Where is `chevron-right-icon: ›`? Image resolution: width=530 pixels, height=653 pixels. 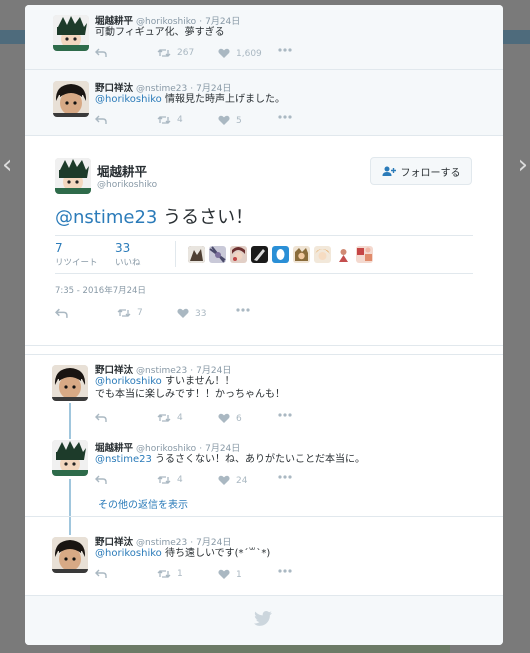
chevron-right-icon: › is located at coordinates (523, 165).